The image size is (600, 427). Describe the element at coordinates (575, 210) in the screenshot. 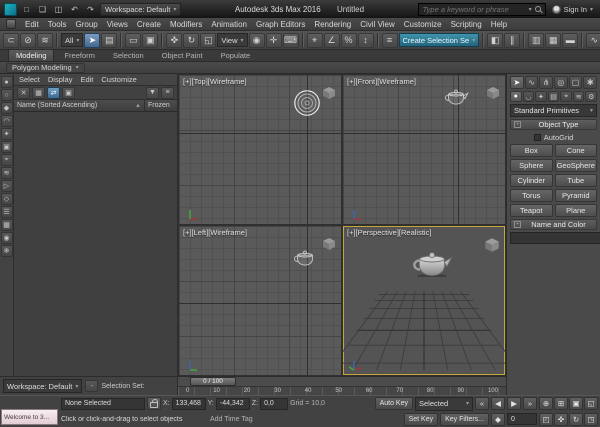

I see `plane-button: Plane` at that location.